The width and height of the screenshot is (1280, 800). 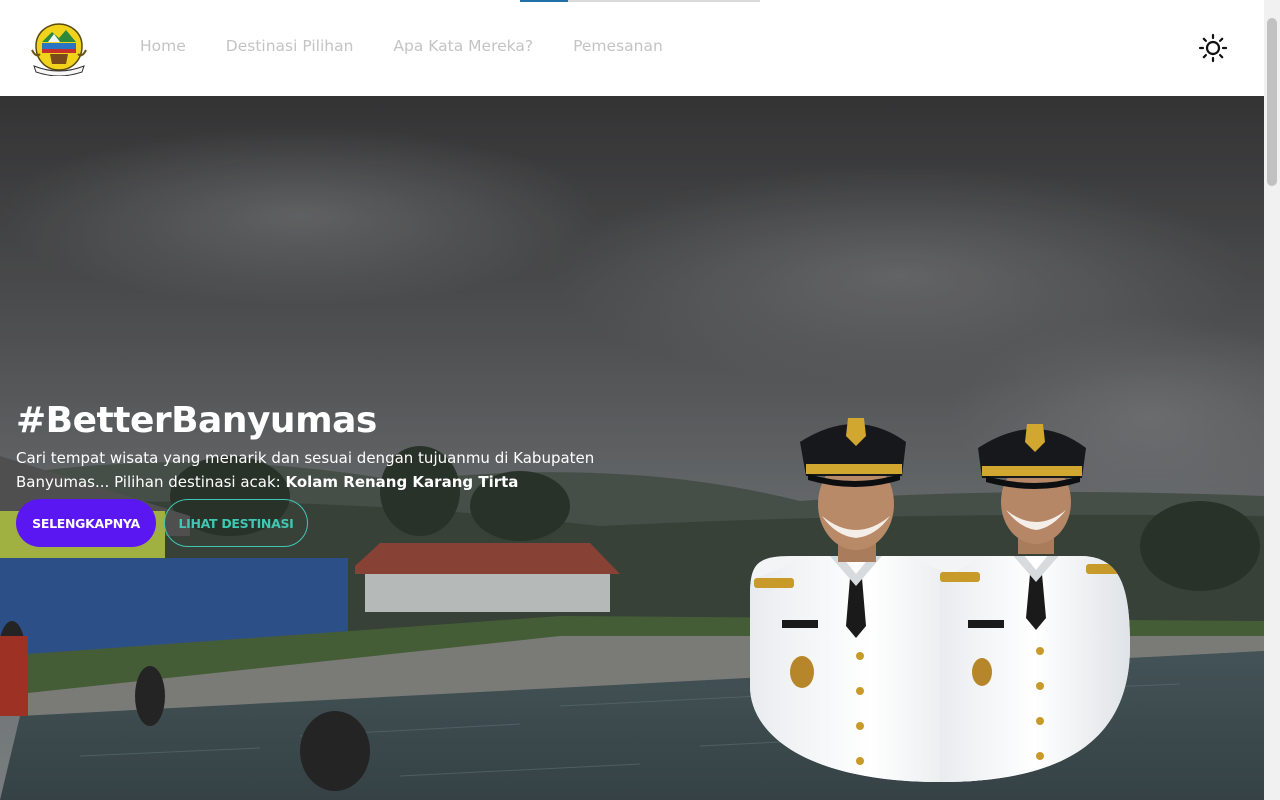 I want to click on page-load-progress, so click(x=640, y=1).